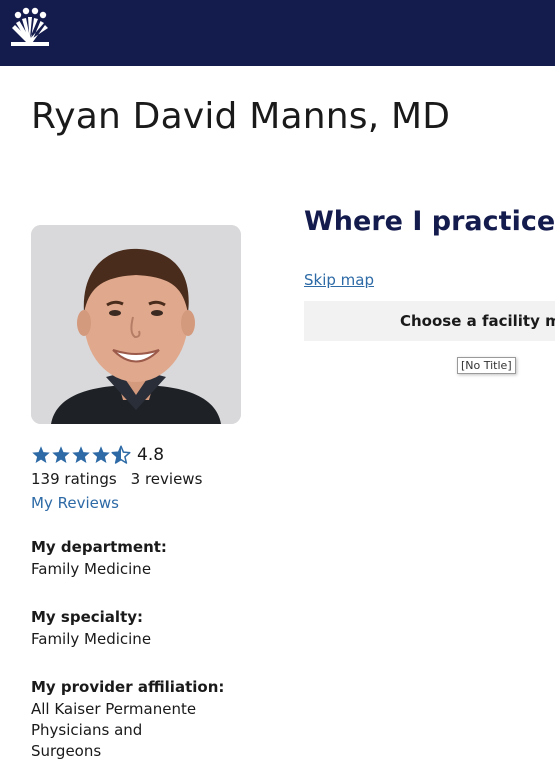 This screenshot has height=779, width=555. I want to click on facility-selector-label: Choose a facility ma, so click(477, 321).